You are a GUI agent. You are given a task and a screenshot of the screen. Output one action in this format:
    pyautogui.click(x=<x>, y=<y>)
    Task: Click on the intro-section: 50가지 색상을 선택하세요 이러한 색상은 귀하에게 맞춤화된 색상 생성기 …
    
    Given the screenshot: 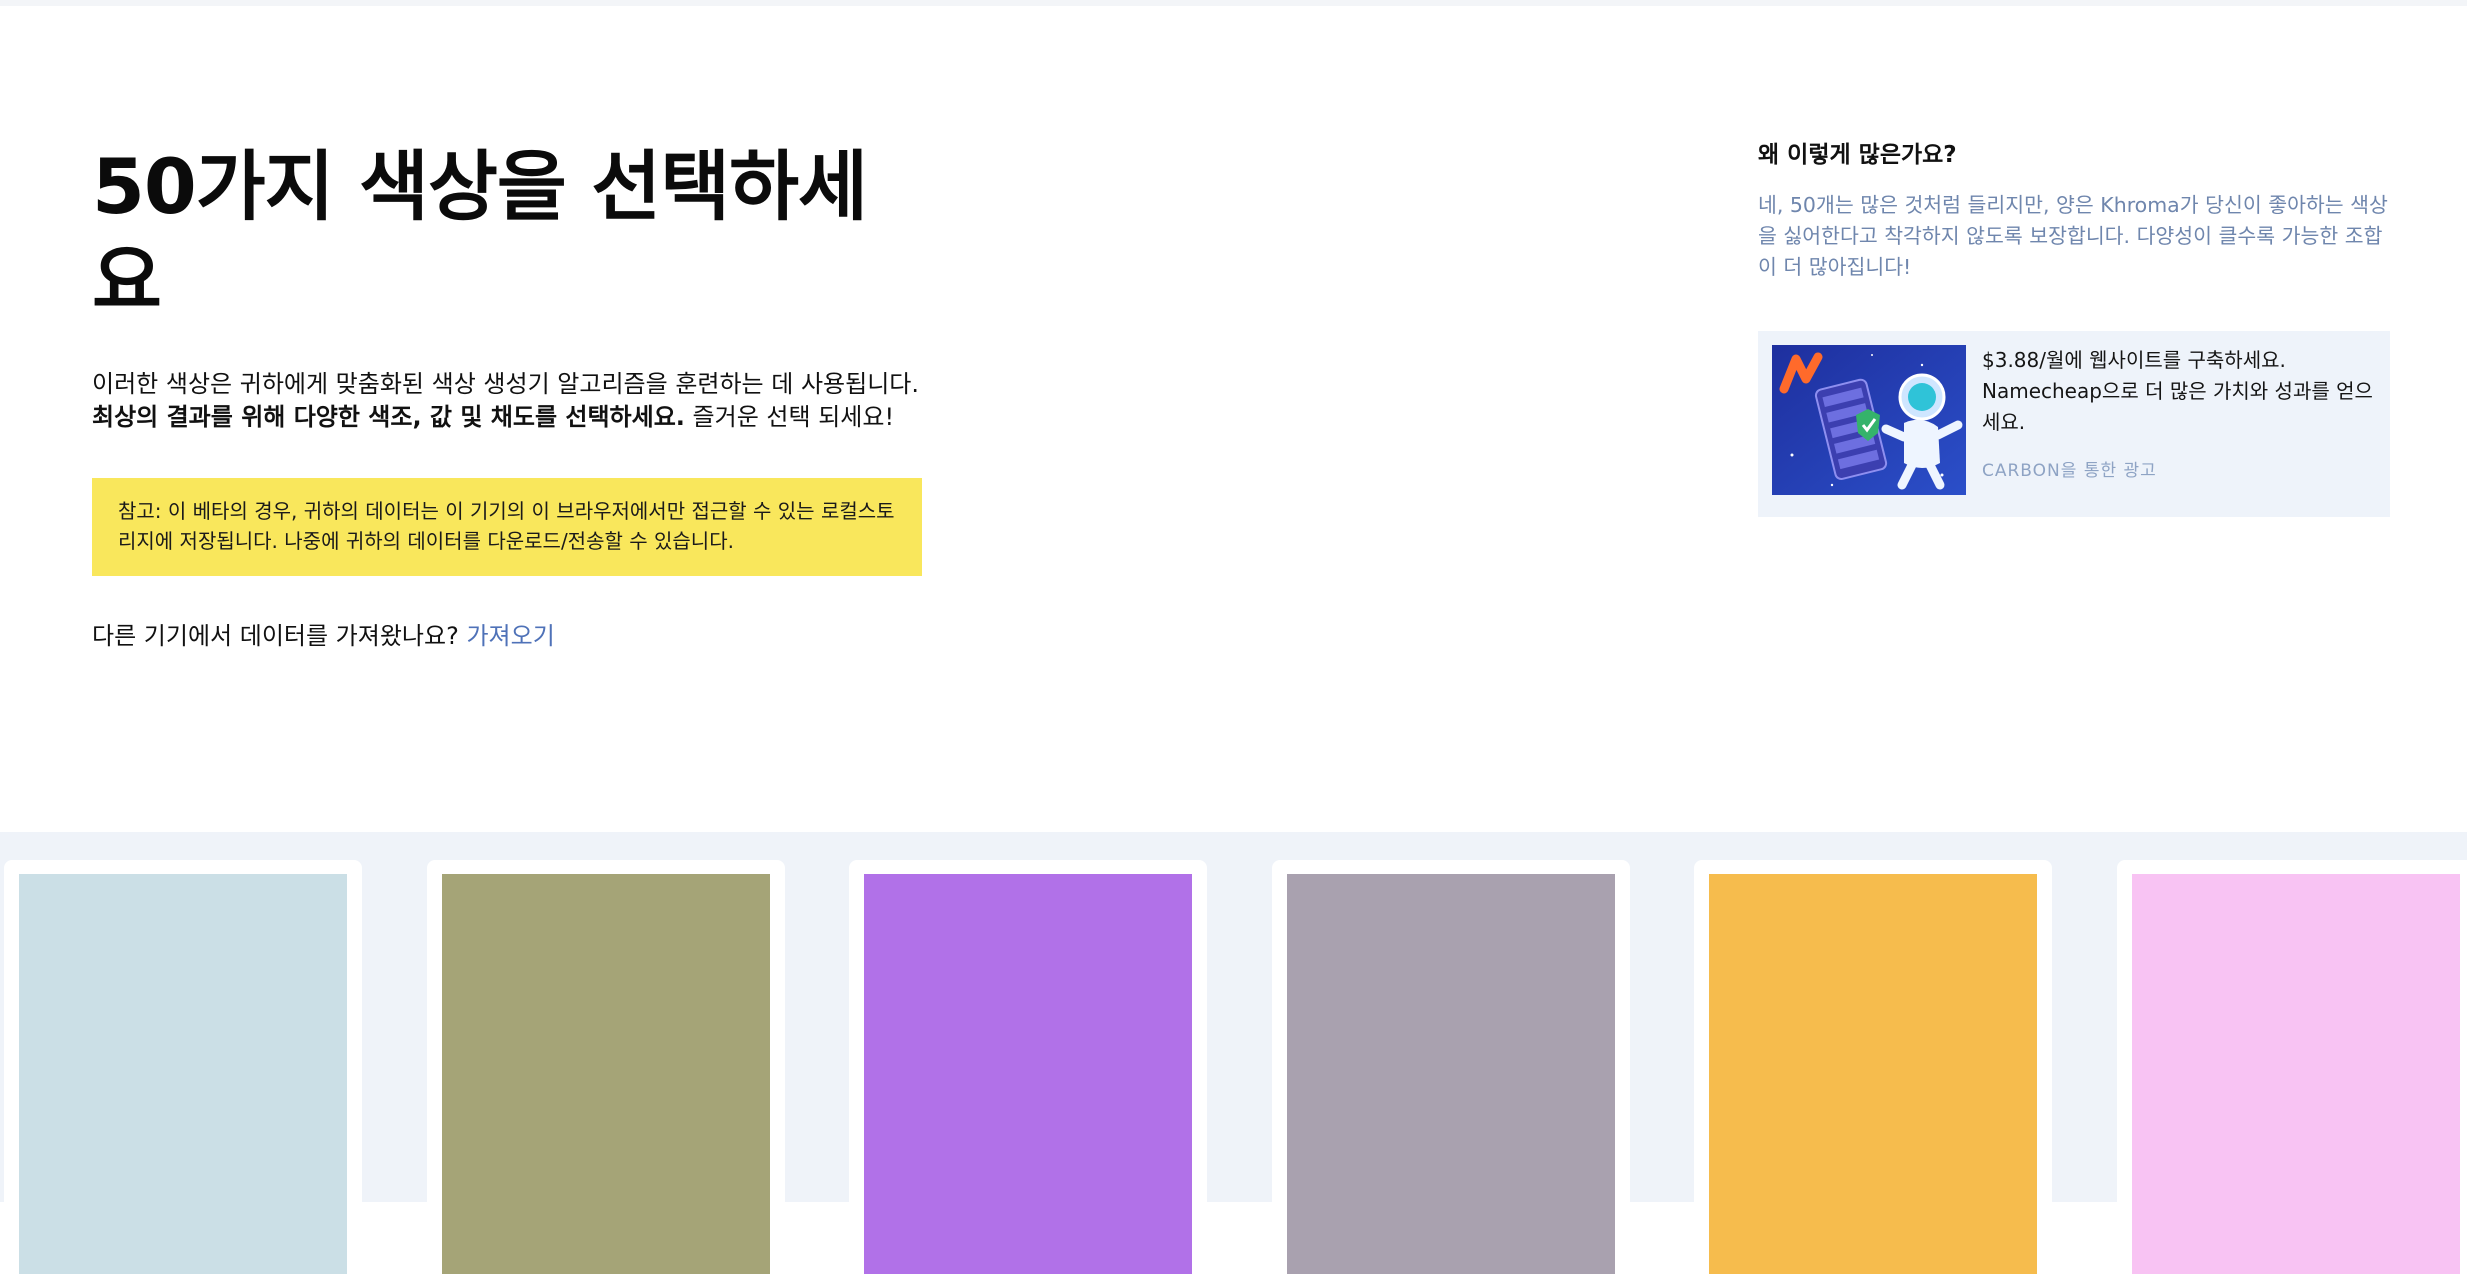 What is the action you would take?
    pyautogui.click(x=507, y=396)
    